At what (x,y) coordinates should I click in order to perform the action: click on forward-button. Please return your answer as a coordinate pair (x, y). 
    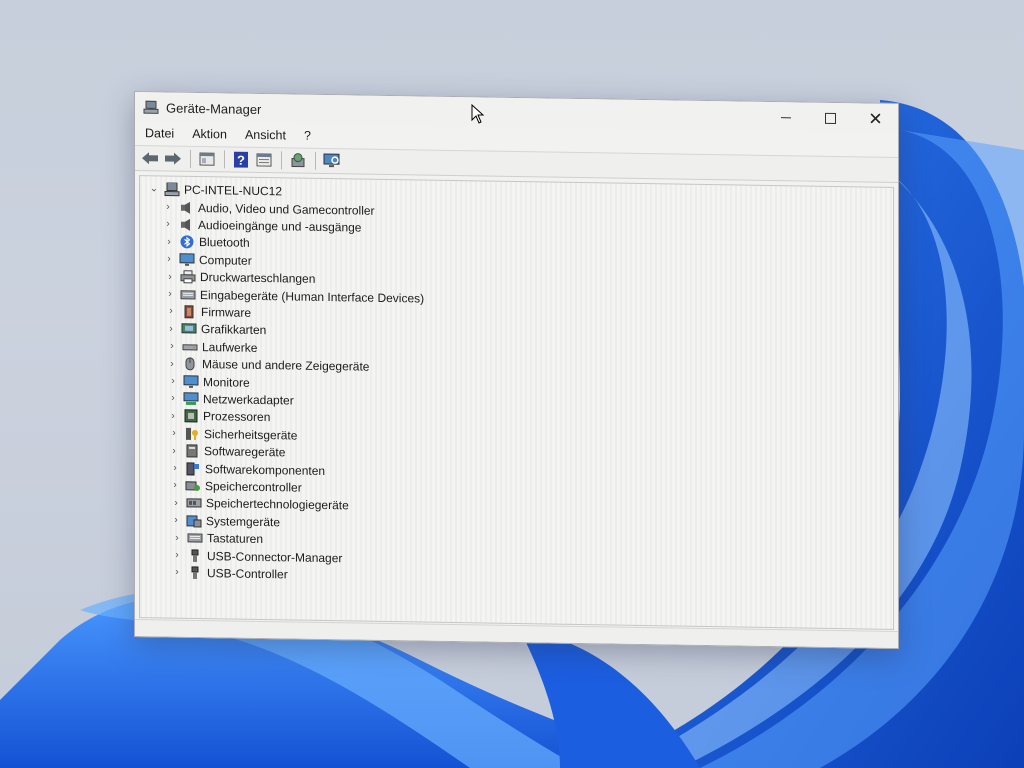
    Looking at the image, I should click on (173, 158).